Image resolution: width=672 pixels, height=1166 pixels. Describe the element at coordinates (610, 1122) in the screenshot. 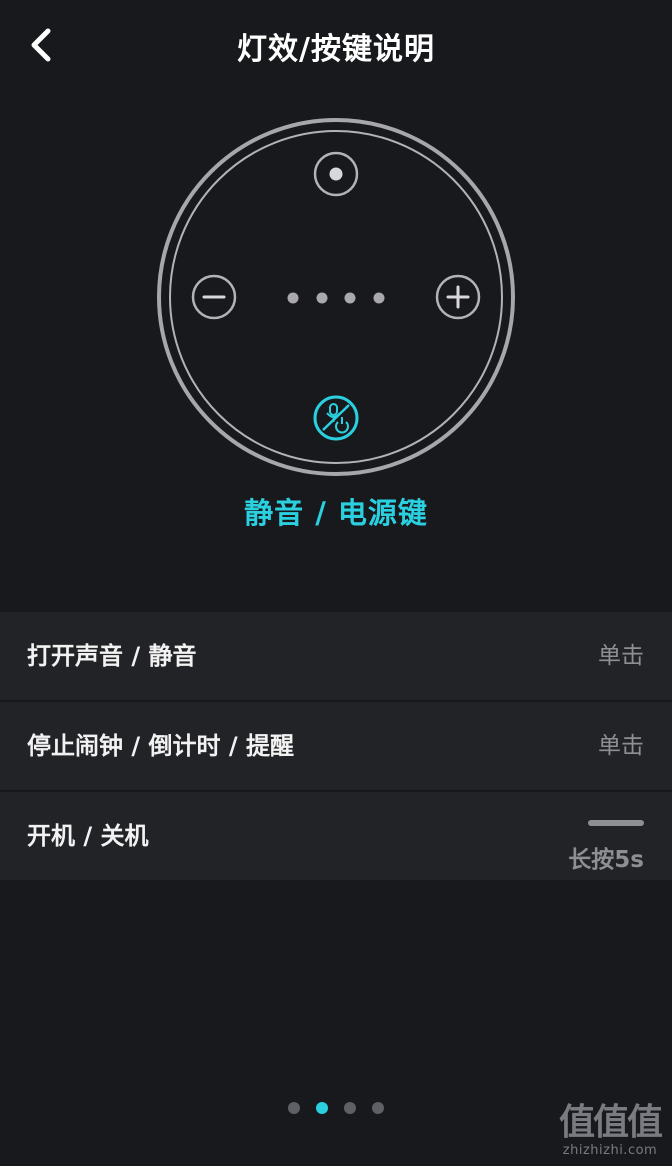

I see `watermark-logo: 值值值` at that location.